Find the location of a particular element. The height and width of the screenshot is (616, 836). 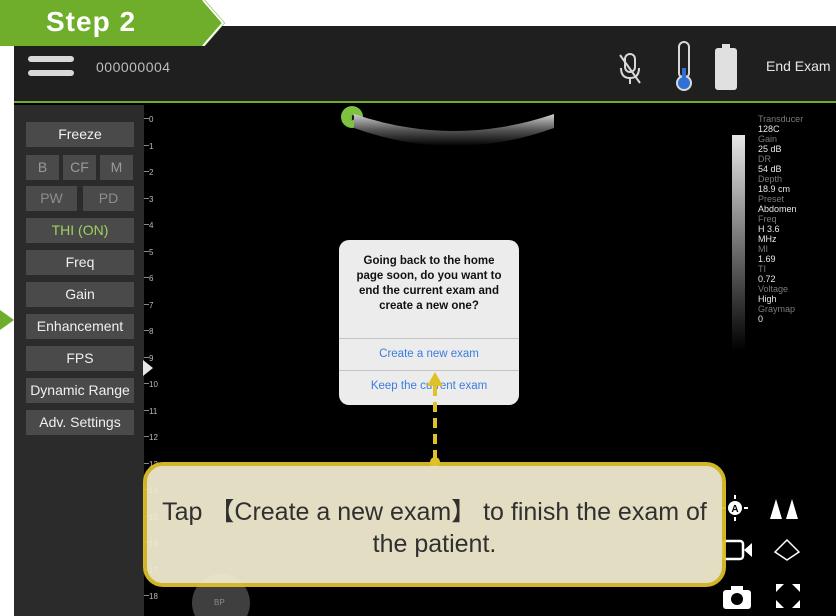

camera-icon is located at coordinates (737, 597).